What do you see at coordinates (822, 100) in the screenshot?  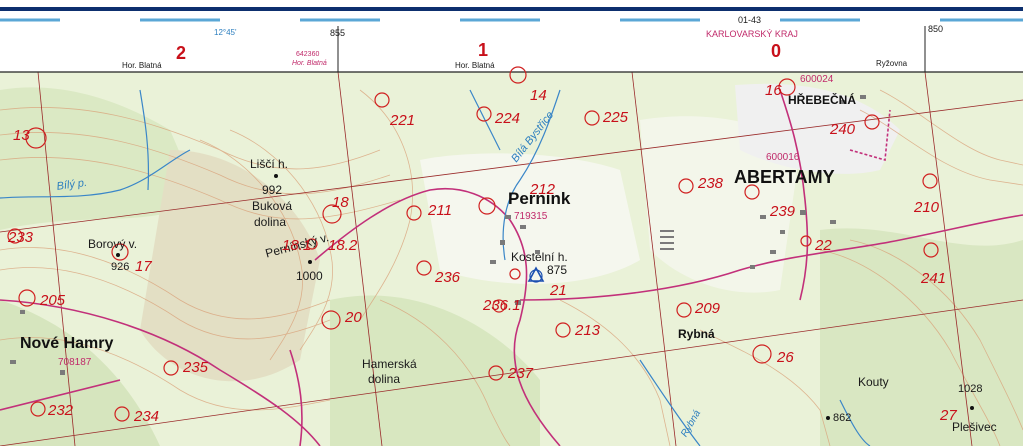 I see `village-hrebecna: HŘEBEČNÁ` at bounding box center [822, 100].